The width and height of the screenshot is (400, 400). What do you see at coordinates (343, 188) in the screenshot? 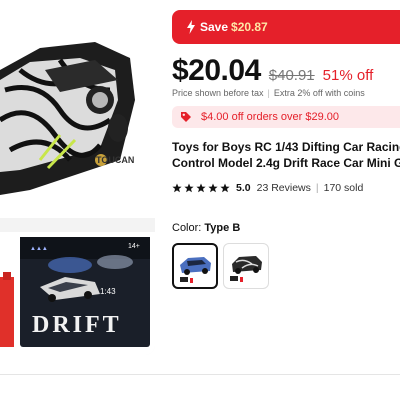
I see `sold-count: 170 sold` at bounding box center [343, 188].